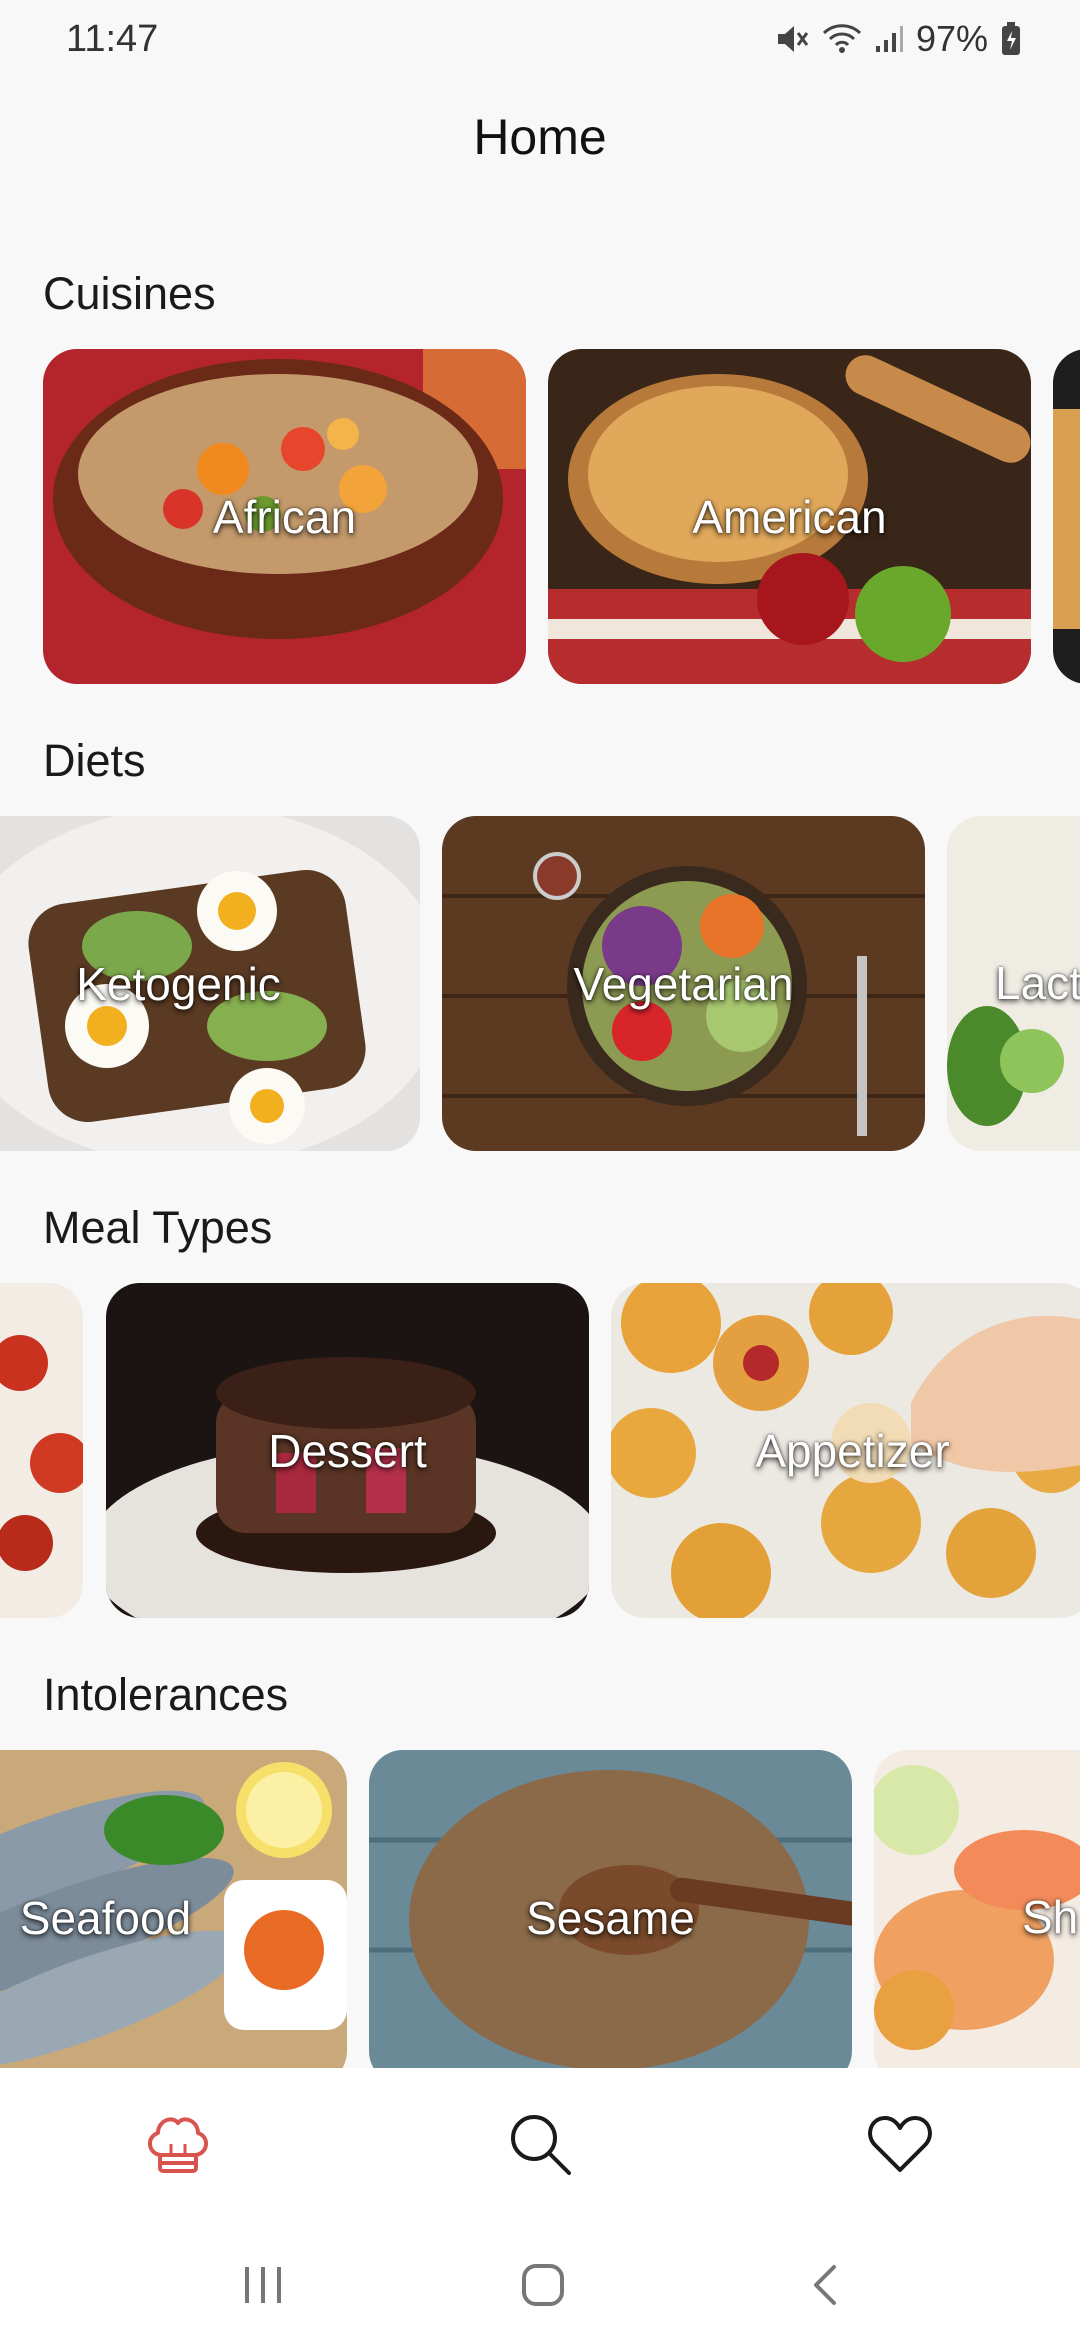  I want to click on card-label: Sh, so click(1050, 1917).